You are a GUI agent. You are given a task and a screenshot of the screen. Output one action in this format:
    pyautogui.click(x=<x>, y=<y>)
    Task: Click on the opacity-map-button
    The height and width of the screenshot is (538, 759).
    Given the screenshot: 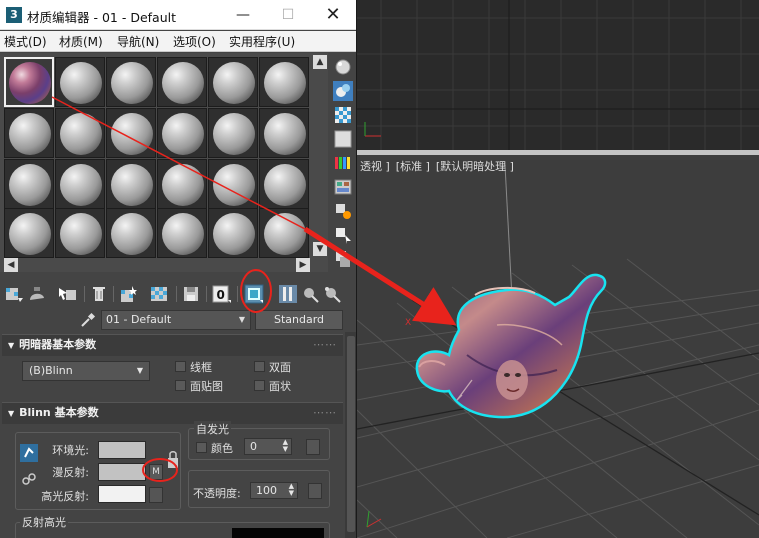 What is the action you would take?
    pyautogui.click(x=315, y=491)
    